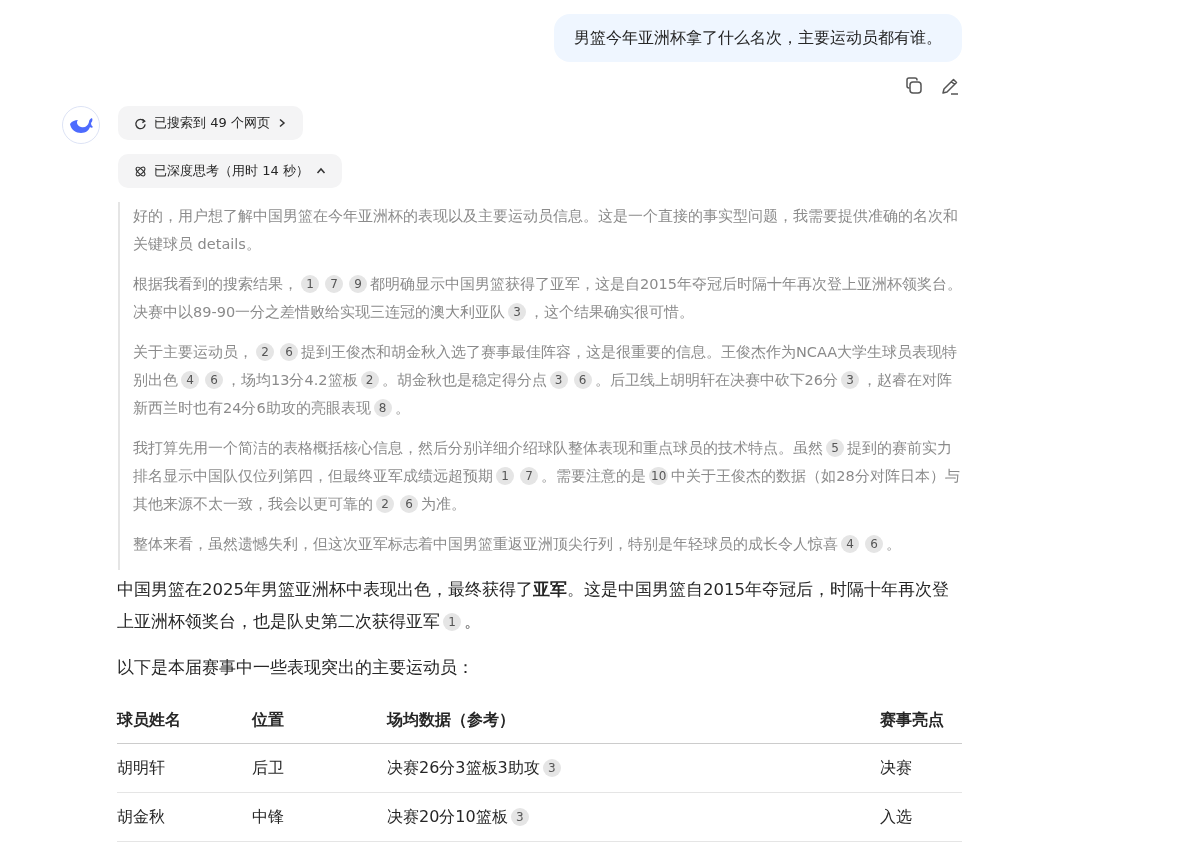  Describe the element at coordinates (81, 125) in the screenshot. I see `whale-logo-icon` at that location.